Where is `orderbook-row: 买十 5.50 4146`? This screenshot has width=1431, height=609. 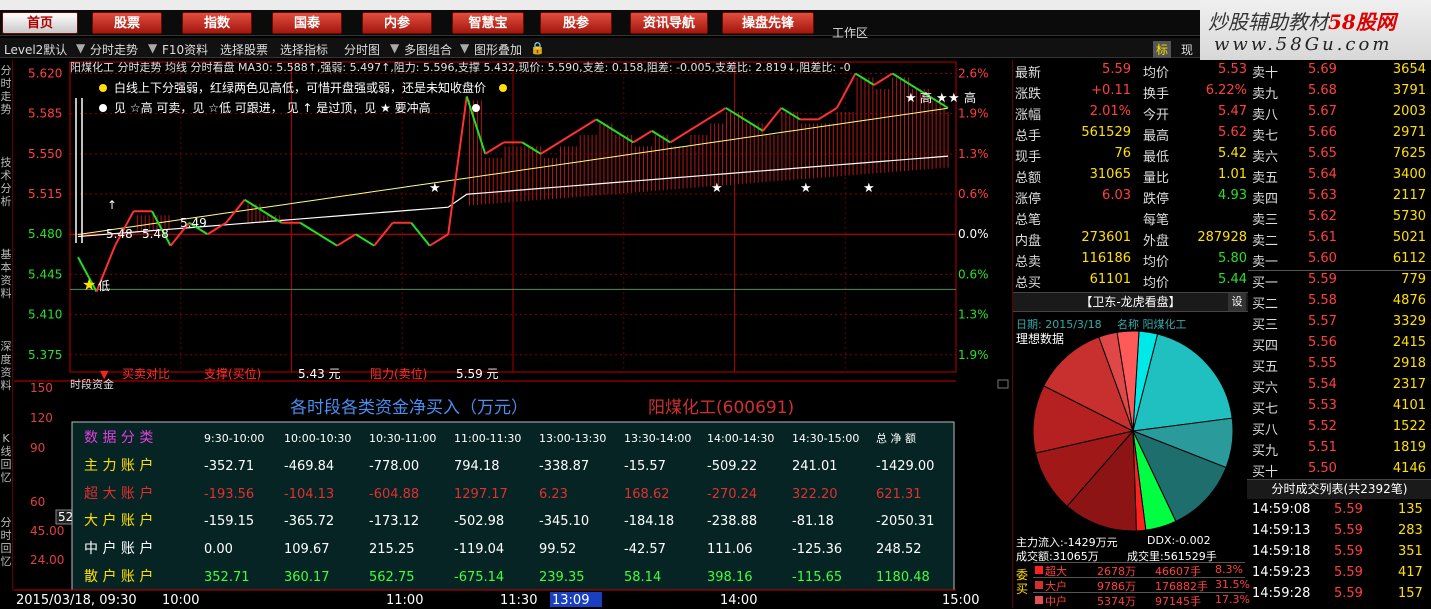
orderbook-row: 买十 5.50 4146 is located at coordinates (1339, 471).